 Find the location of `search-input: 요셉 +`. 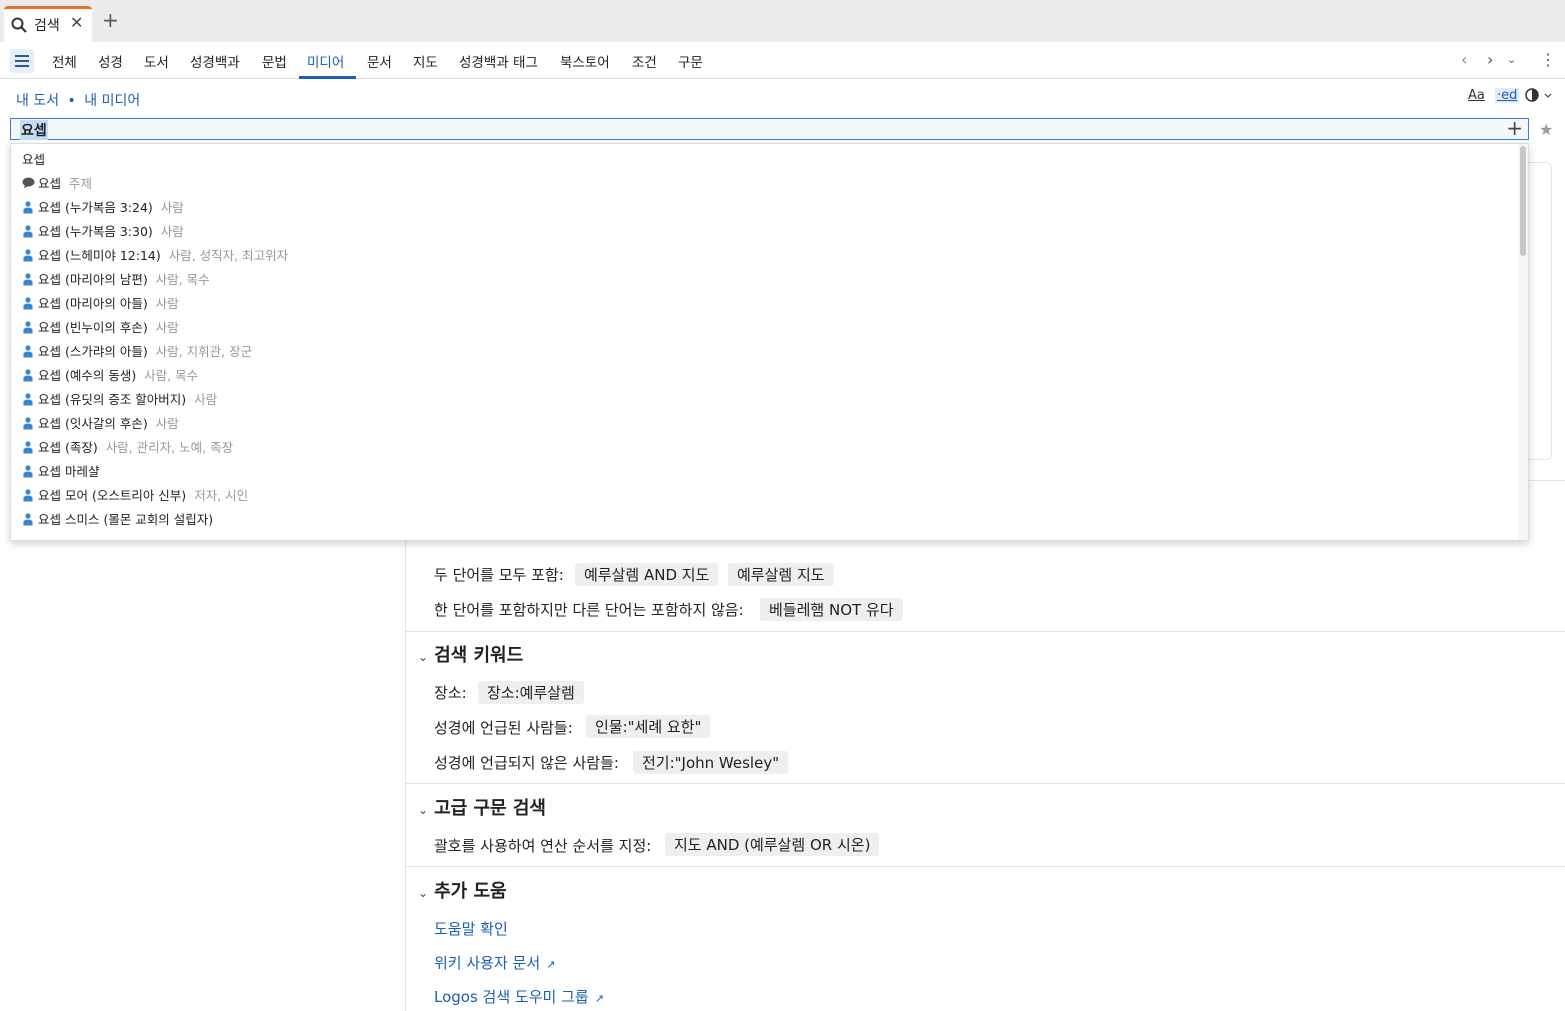

search-input: 요셉 + is located at coordinates (769, 128).